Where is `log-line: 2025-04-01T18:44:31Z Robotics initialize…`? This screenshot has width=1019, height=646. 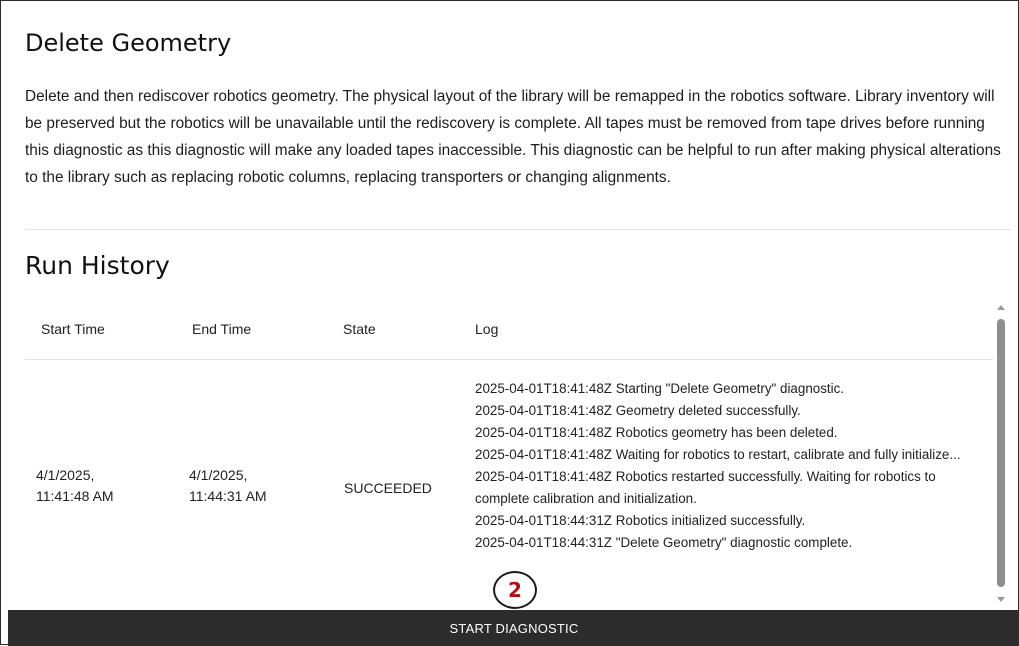
log-line: 2025-04-01T18:44:31Z Robotics initialize… is located at coordinates (640, 520).